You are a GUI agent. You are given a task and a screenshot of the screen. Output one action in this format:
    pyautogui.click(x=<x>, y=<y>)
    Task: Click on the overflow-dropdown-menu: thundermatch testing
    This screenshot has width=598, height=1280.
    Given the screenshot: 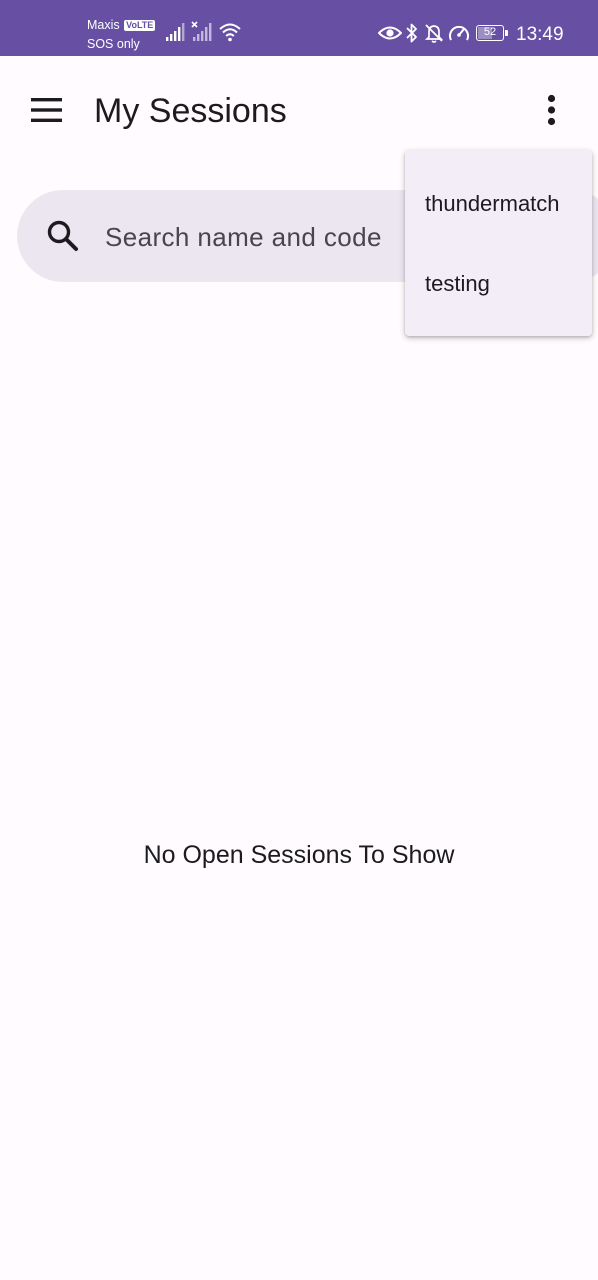 What is the action you would take?
    pyautogui.click(x=498, y=243)
    